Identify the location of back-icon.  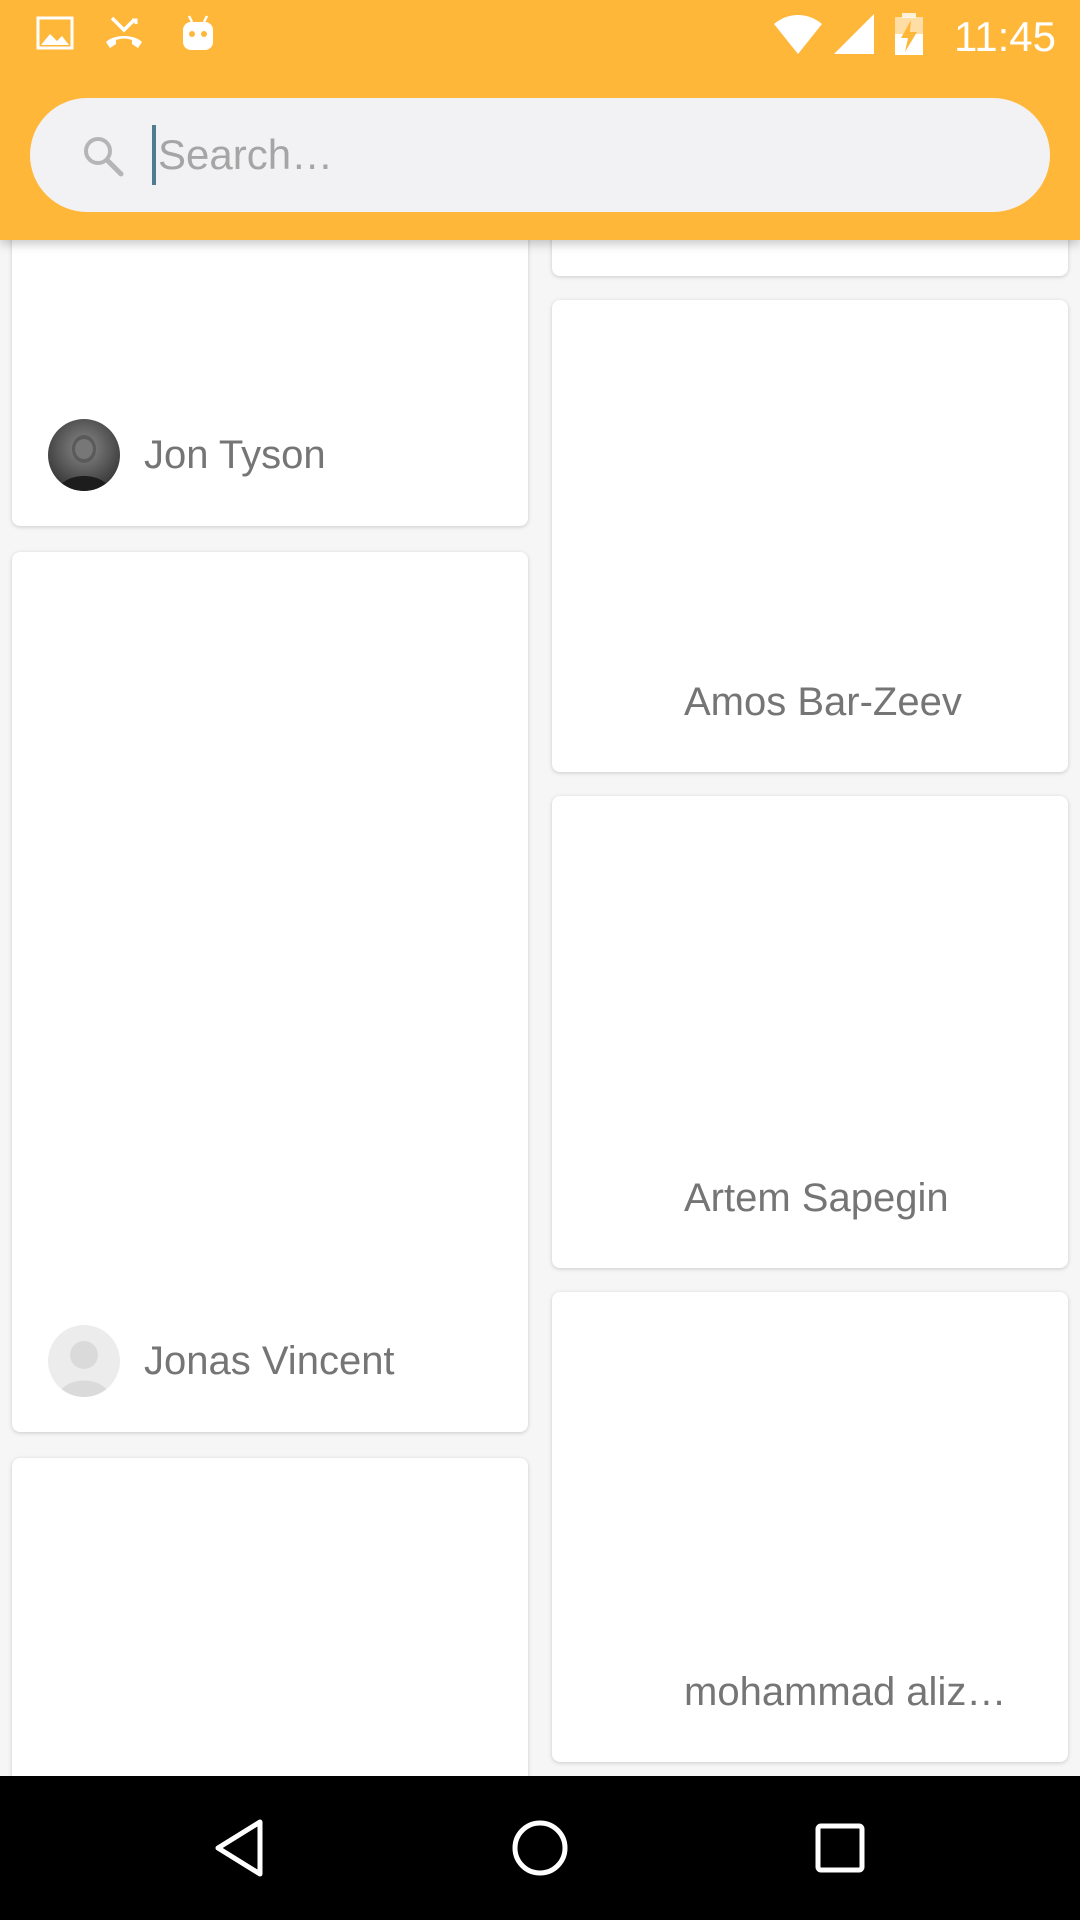
(240, 1848).